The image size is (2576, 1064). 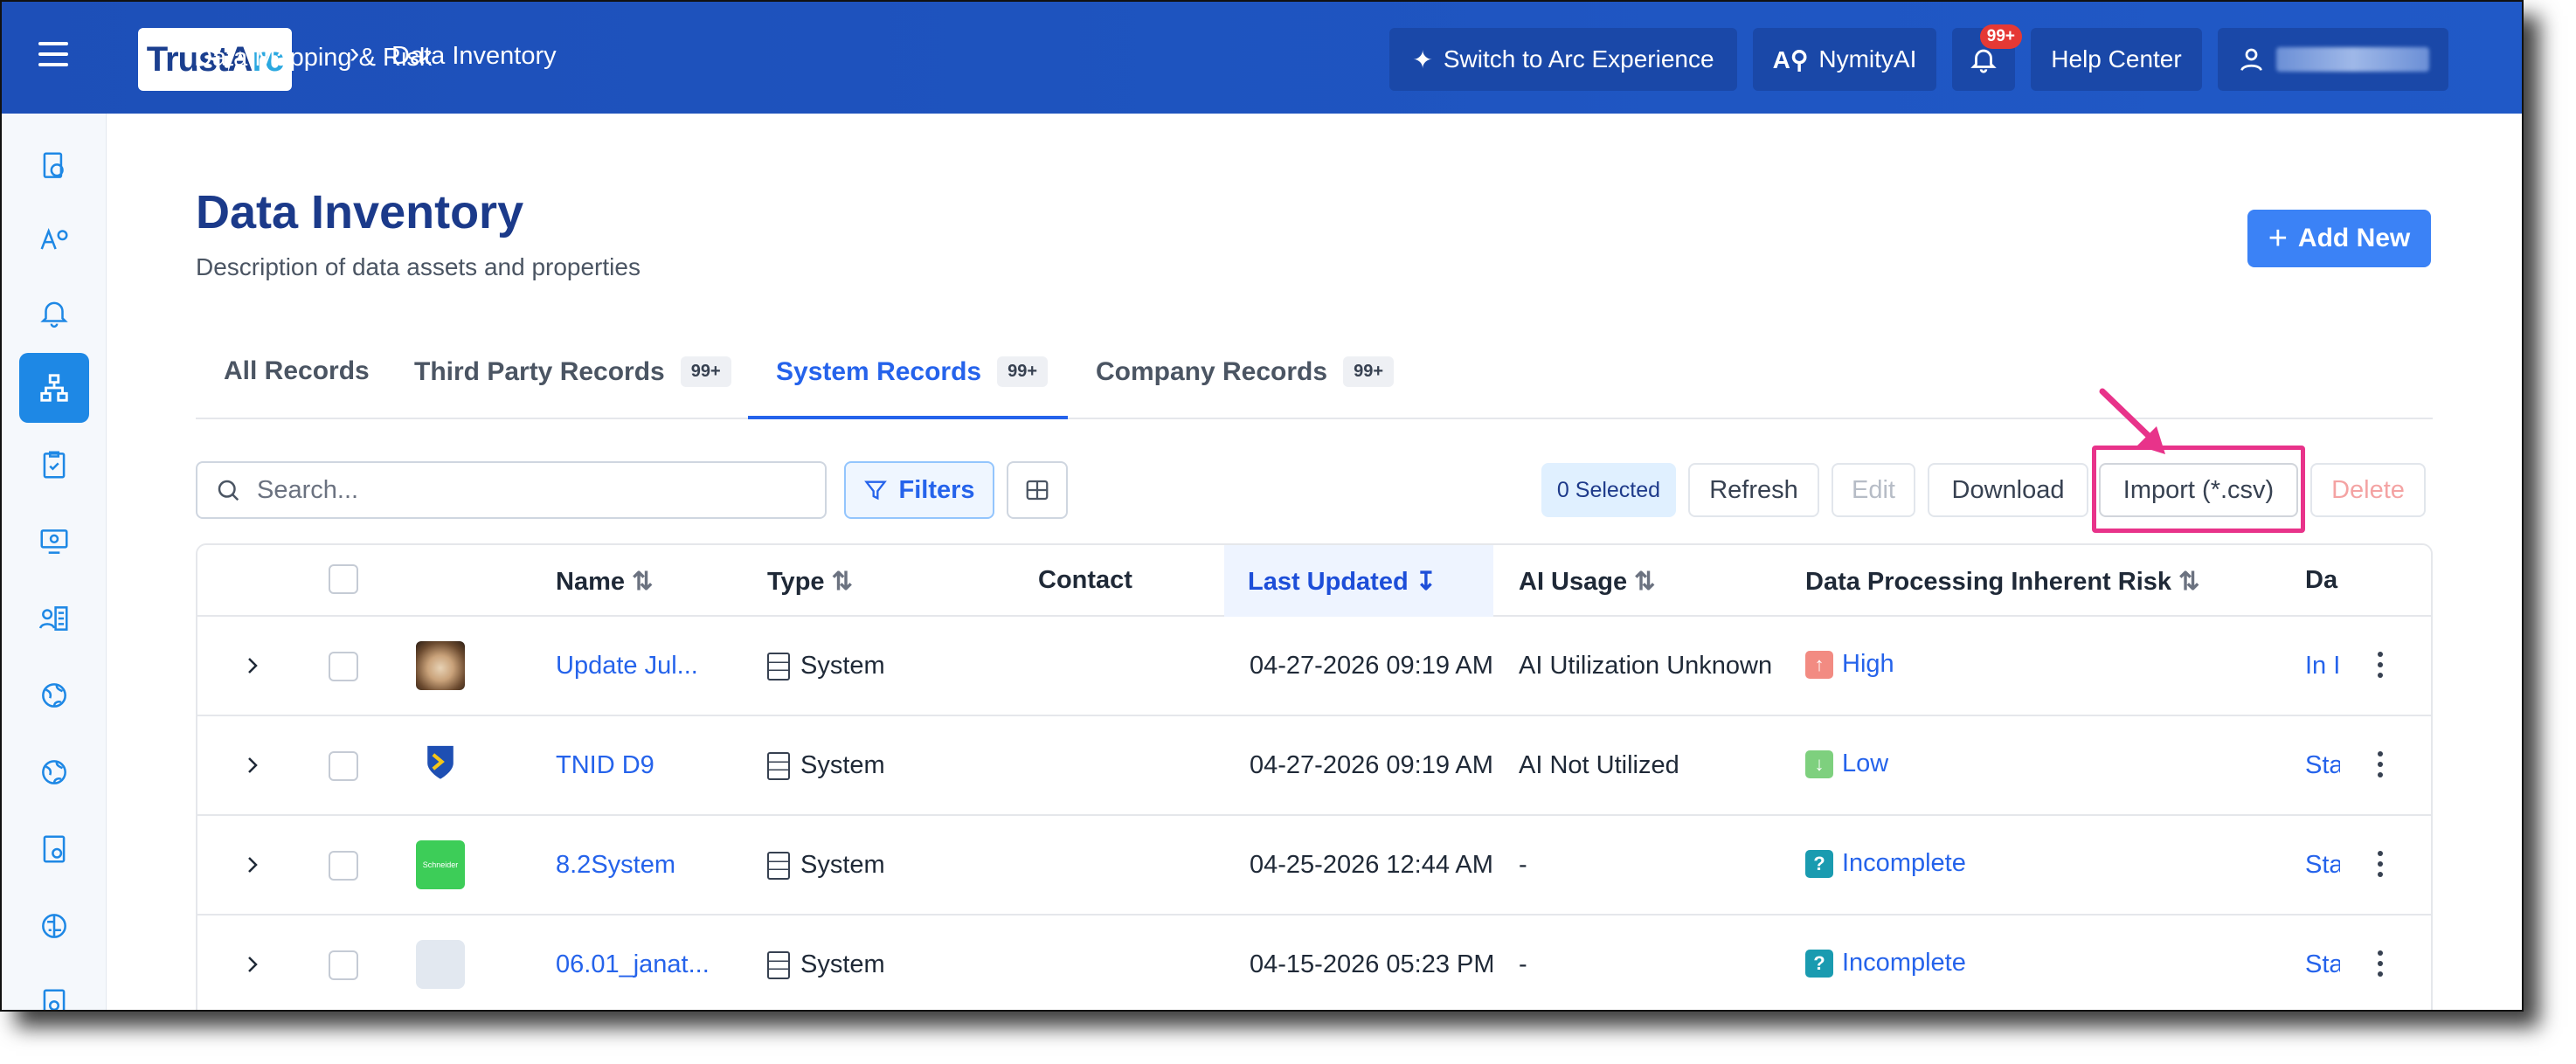 I want to click on menu-icon, so click(x=53, y=55).